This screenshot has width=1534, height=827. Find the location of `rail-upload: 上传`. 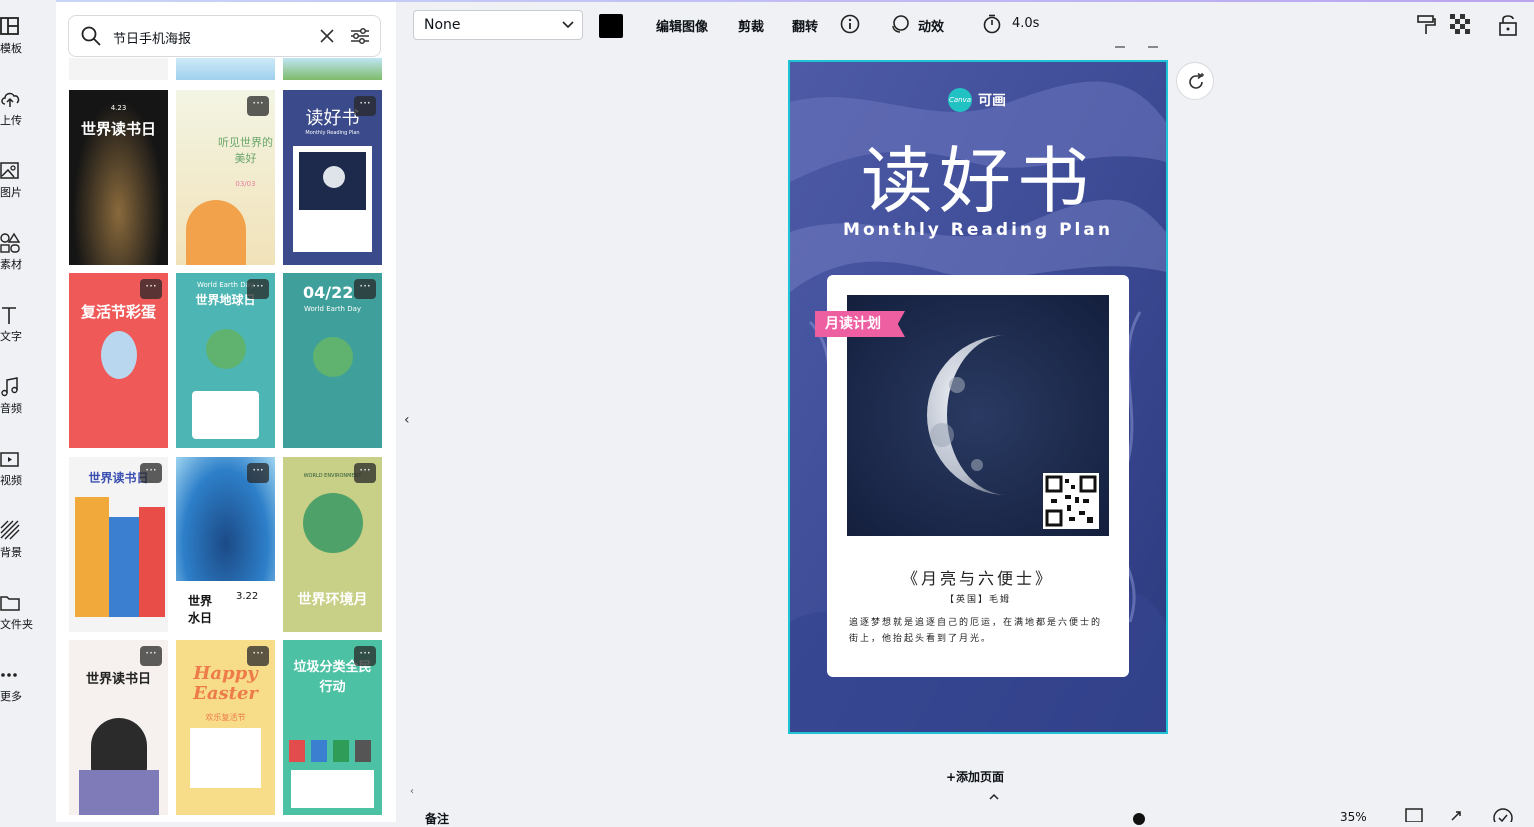

rail-upload: 上传 is located at coordinates (20, 117).